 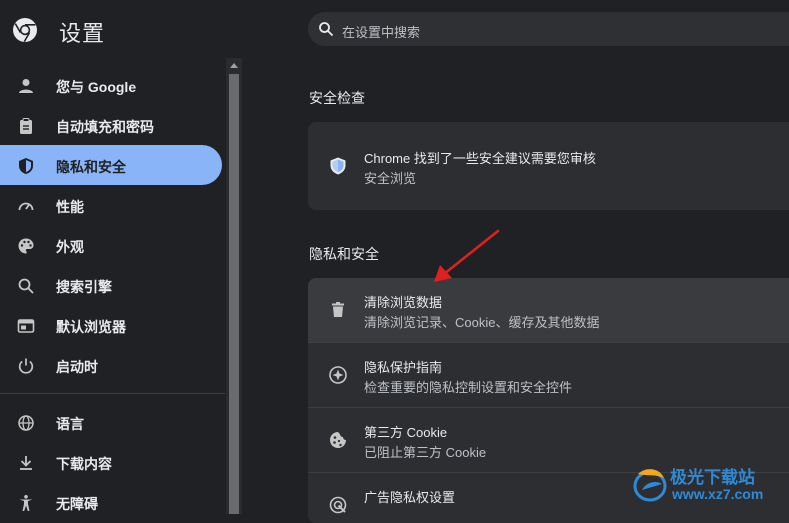 I want to click on sidebar-scrollbar, so click(x=234, y=286).